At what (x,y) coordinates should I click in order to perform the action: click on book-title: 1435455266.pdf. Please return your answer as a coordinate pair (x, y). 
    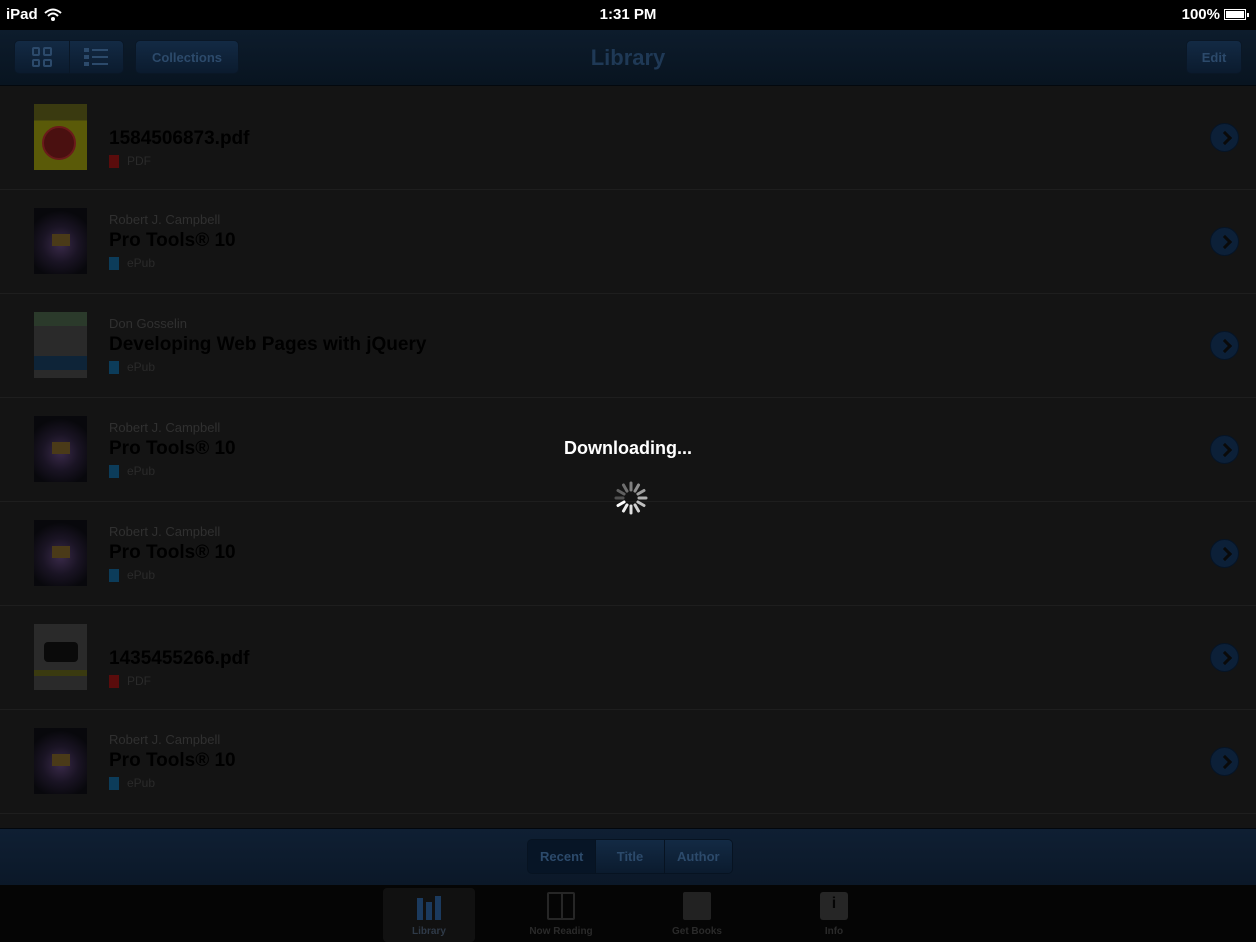
    Looking at the image, I should click on (179, 658).